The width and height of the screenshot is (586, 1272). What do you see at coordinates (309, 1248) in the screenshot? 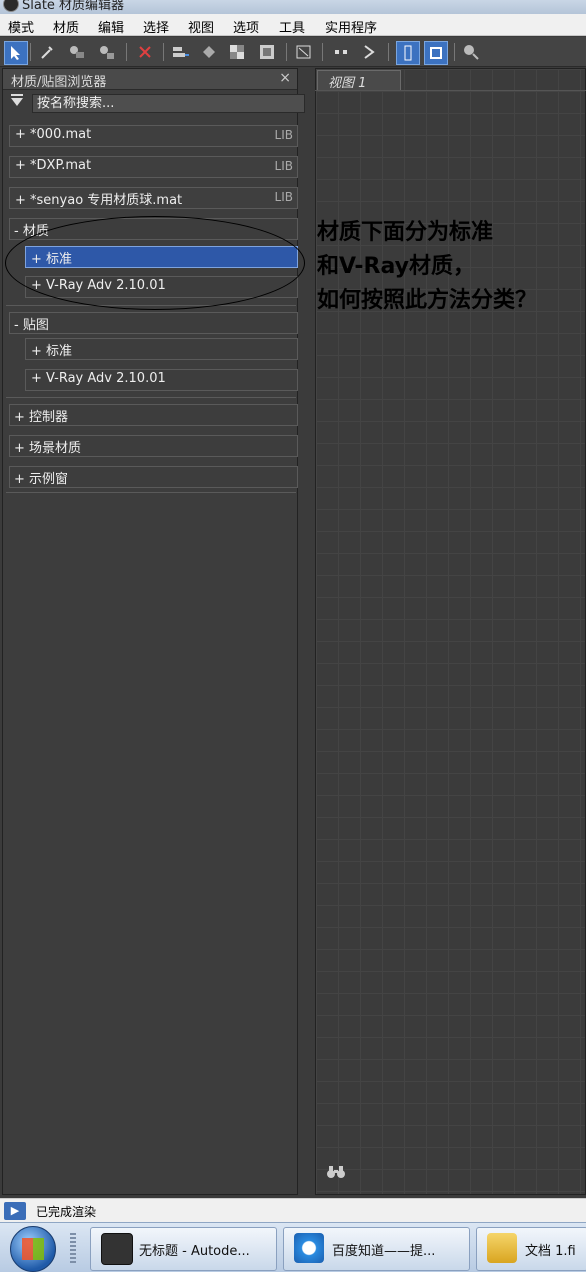
I see `ie-icon` at bounding box center [309, 1248].